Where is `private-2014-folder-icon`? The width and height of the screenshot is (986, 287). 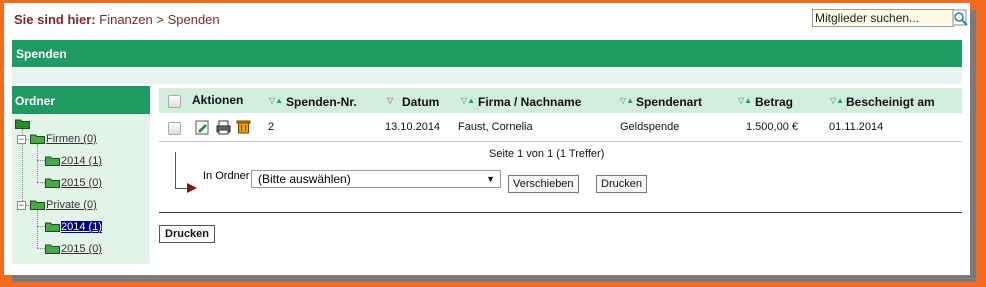
private-2014-folder-icon is located at coordinates (52, 227).